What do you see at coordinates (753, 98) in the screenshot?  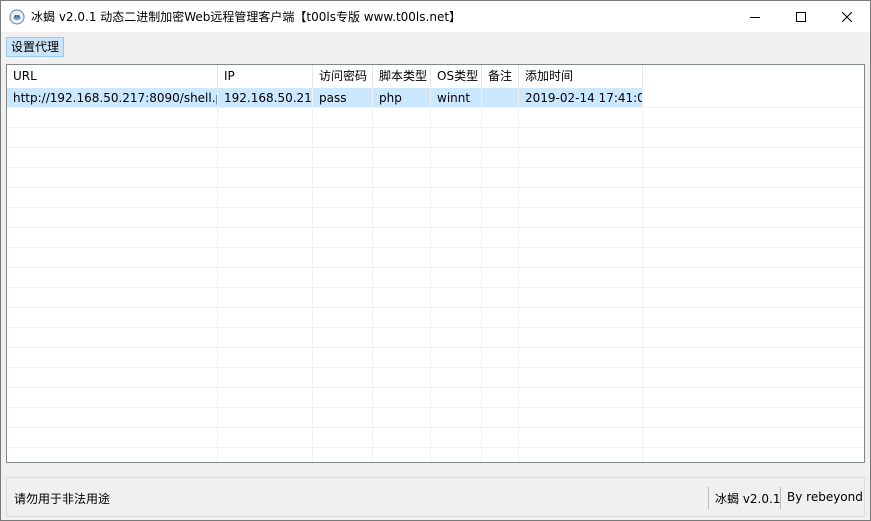 I see `cell-filler` at bounding box center [753, 98].